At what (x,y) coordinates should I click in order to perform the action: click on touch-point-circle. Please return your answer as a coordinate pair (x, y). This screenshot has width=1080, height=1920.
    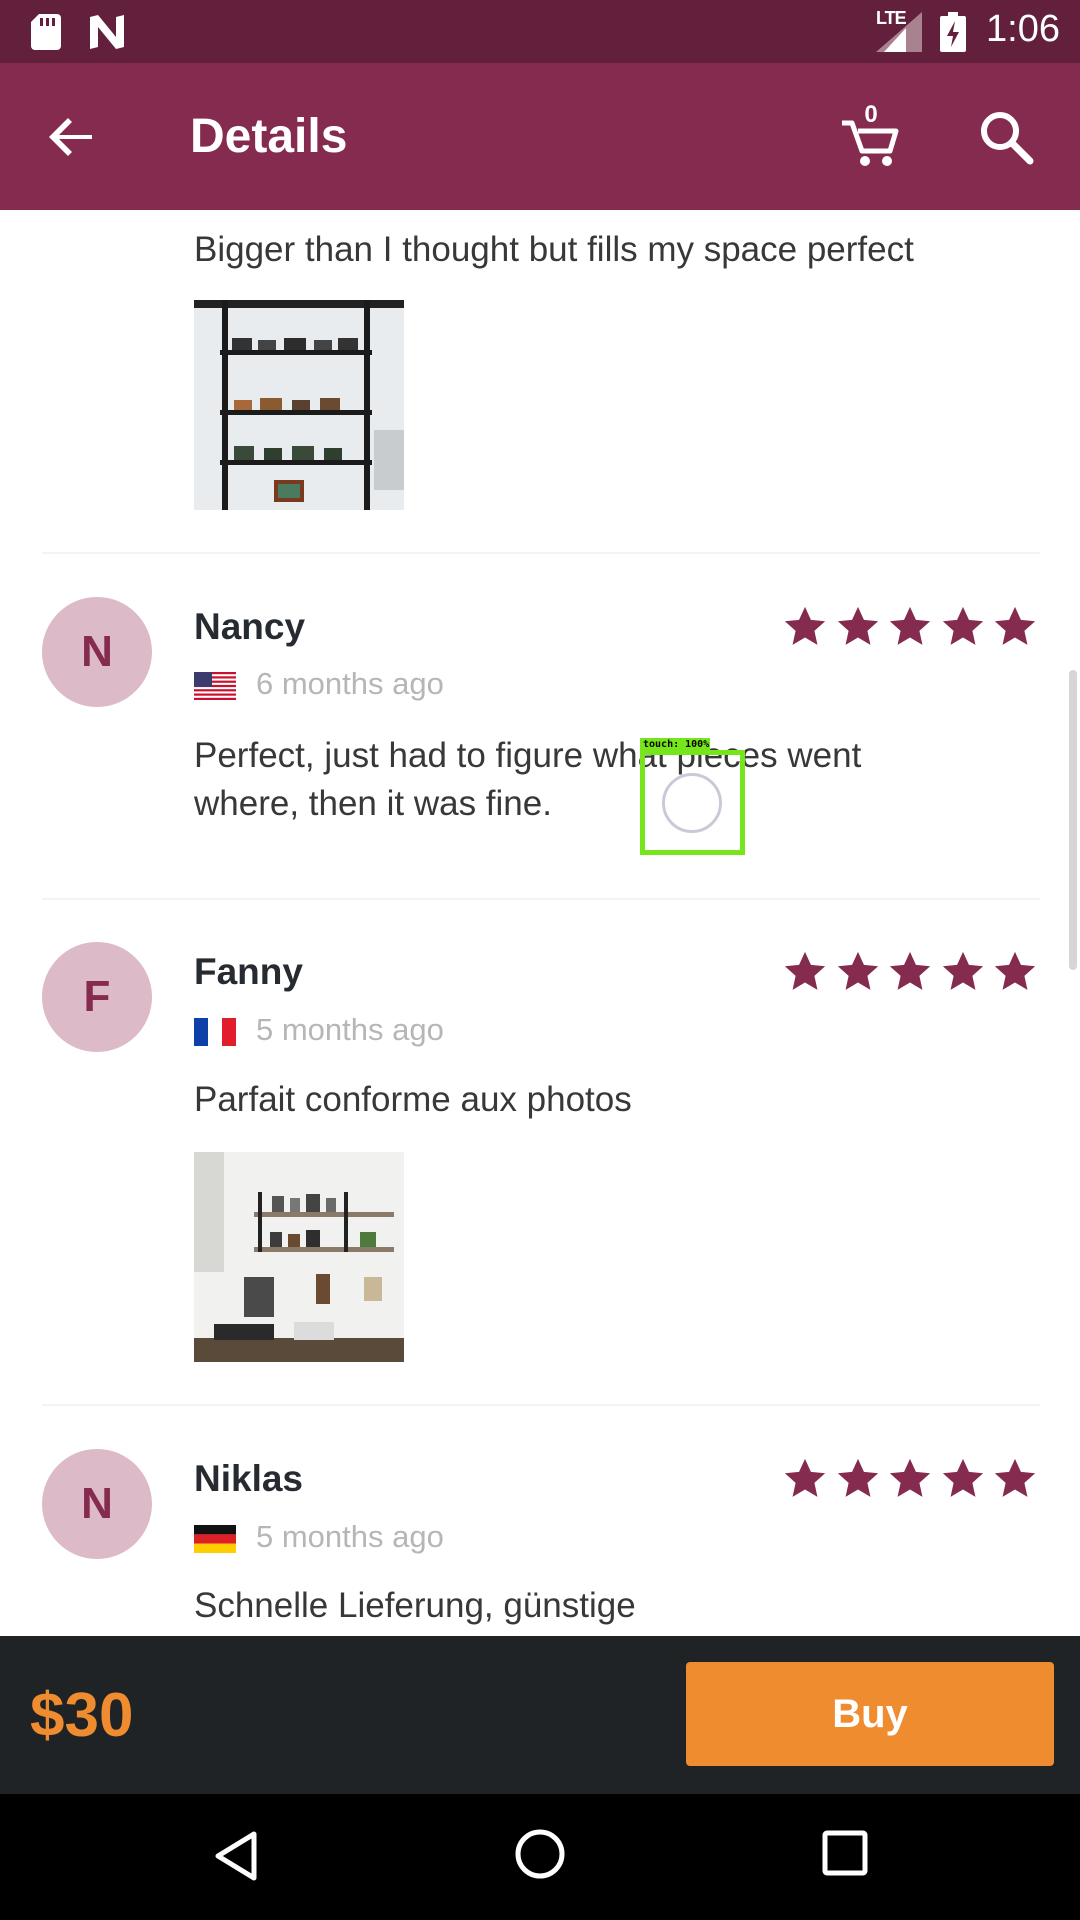
    Looking at the image, I should click on (692, 803).